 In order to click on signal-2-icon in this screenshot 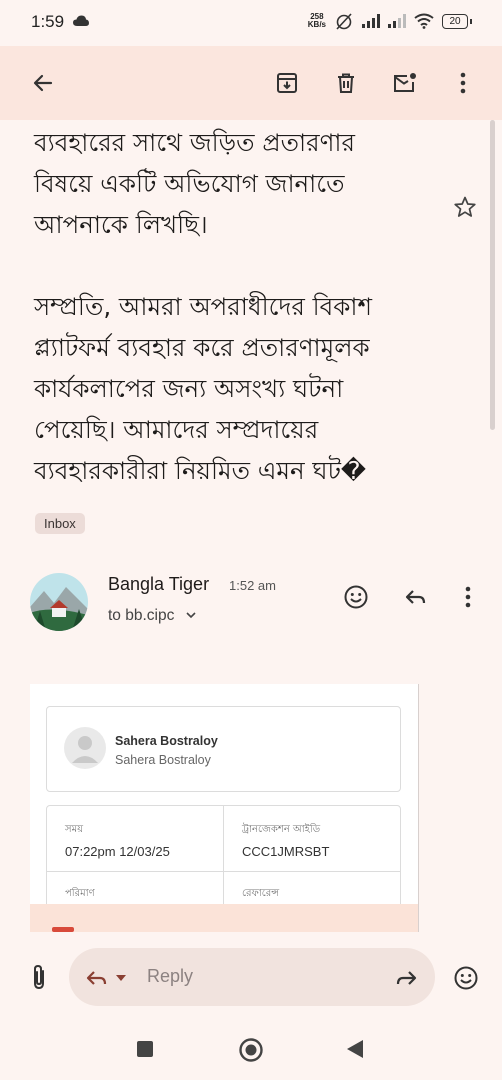, I will do `click(397, 21)`.